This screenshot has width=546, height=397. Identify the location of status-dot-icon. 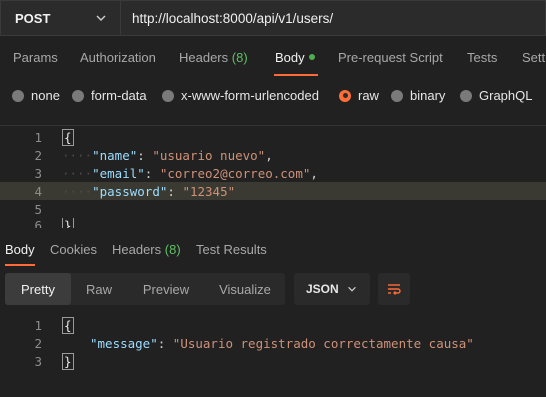
(311, 57).